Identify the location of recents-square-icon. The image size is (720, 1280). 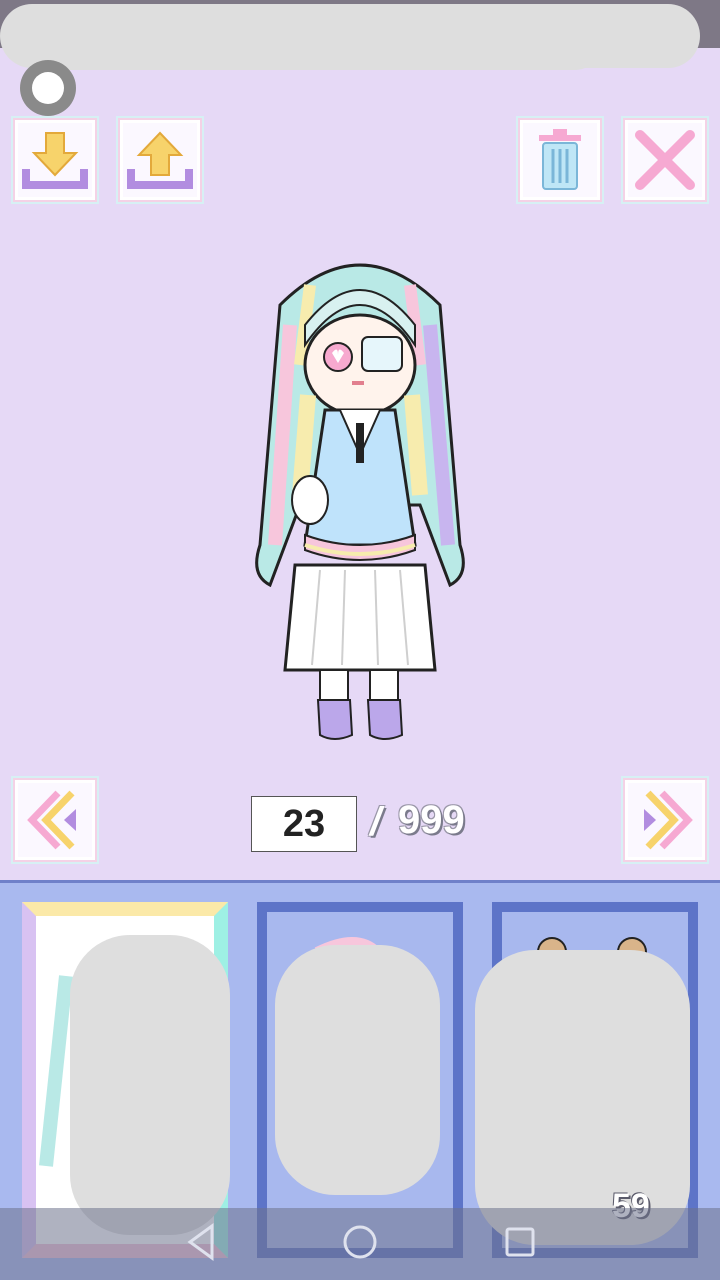
(520, 1242).